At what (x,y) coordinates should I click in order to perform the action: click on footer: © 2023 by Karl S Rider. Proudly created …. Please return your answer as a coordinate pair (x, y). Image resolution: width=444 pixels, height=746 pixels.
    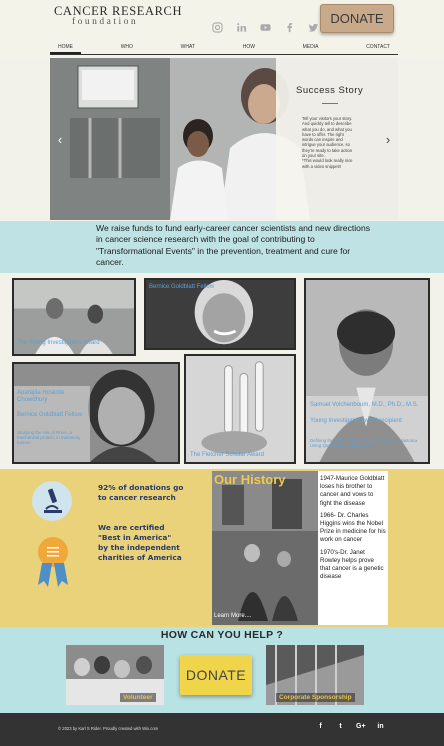
    Looking at the image, I should click on (222, 729).